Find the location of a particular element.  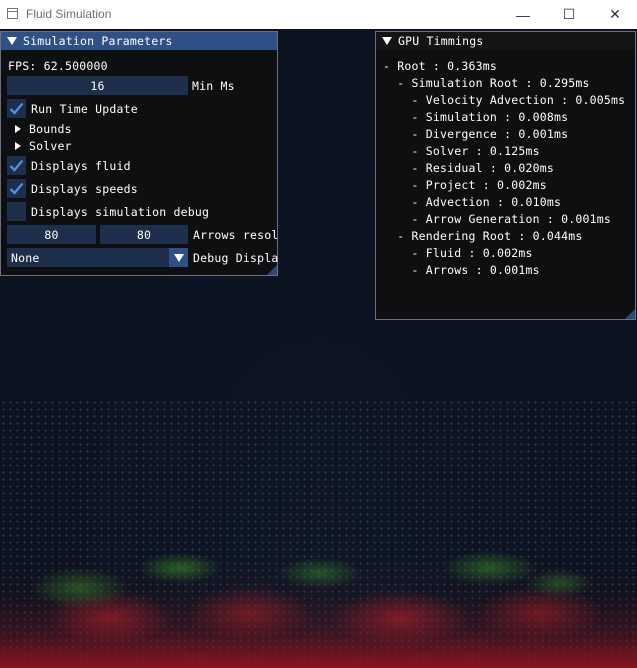

timing-line: - Project : 0.002ms is located at coordinates (465, 185).